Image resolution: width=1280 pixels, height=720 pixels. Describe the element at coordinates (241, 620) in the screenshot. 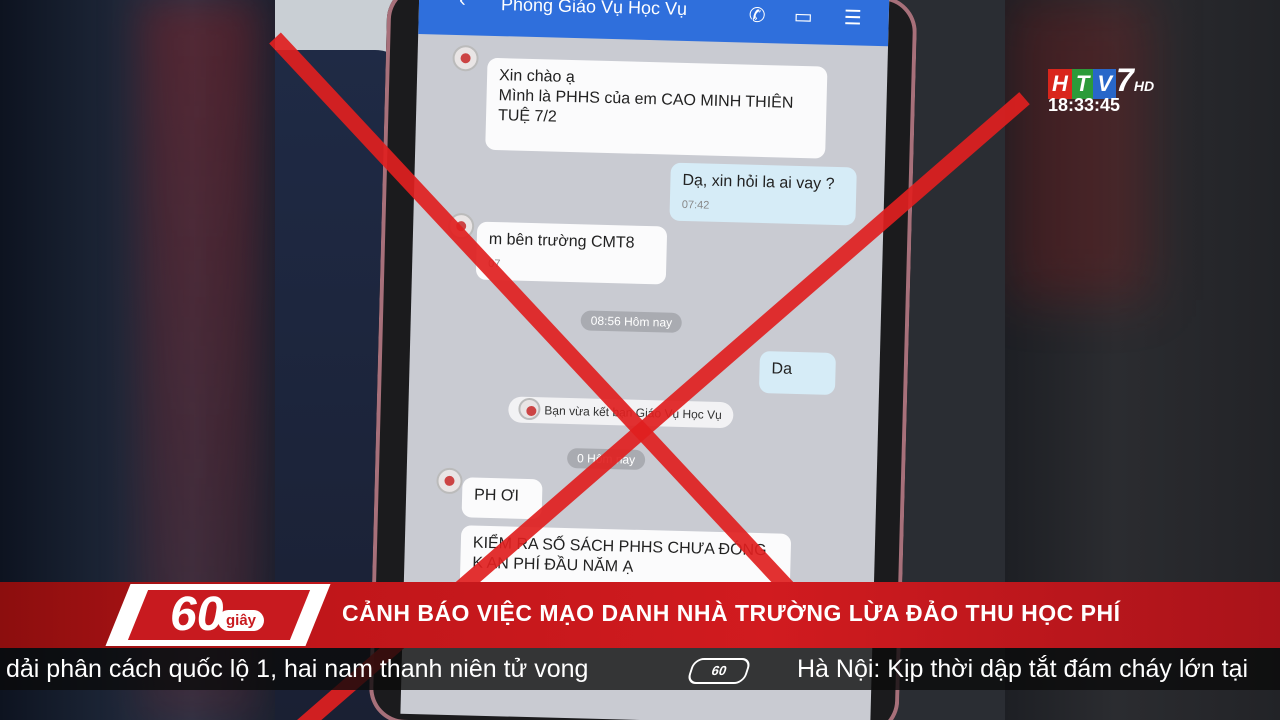

I see `program-word: giây` at that location.